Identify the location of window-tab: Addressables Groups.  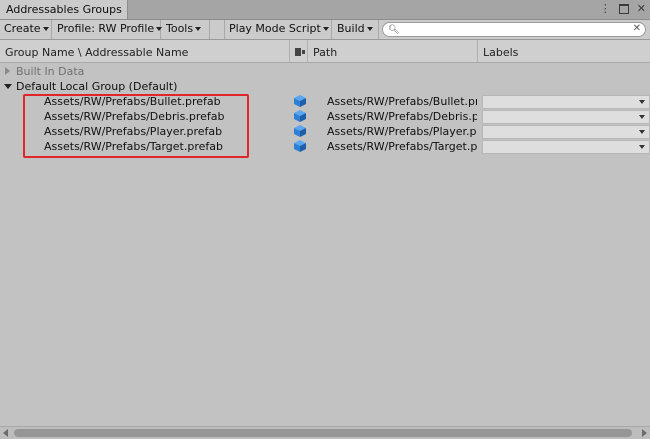
(64, 9).